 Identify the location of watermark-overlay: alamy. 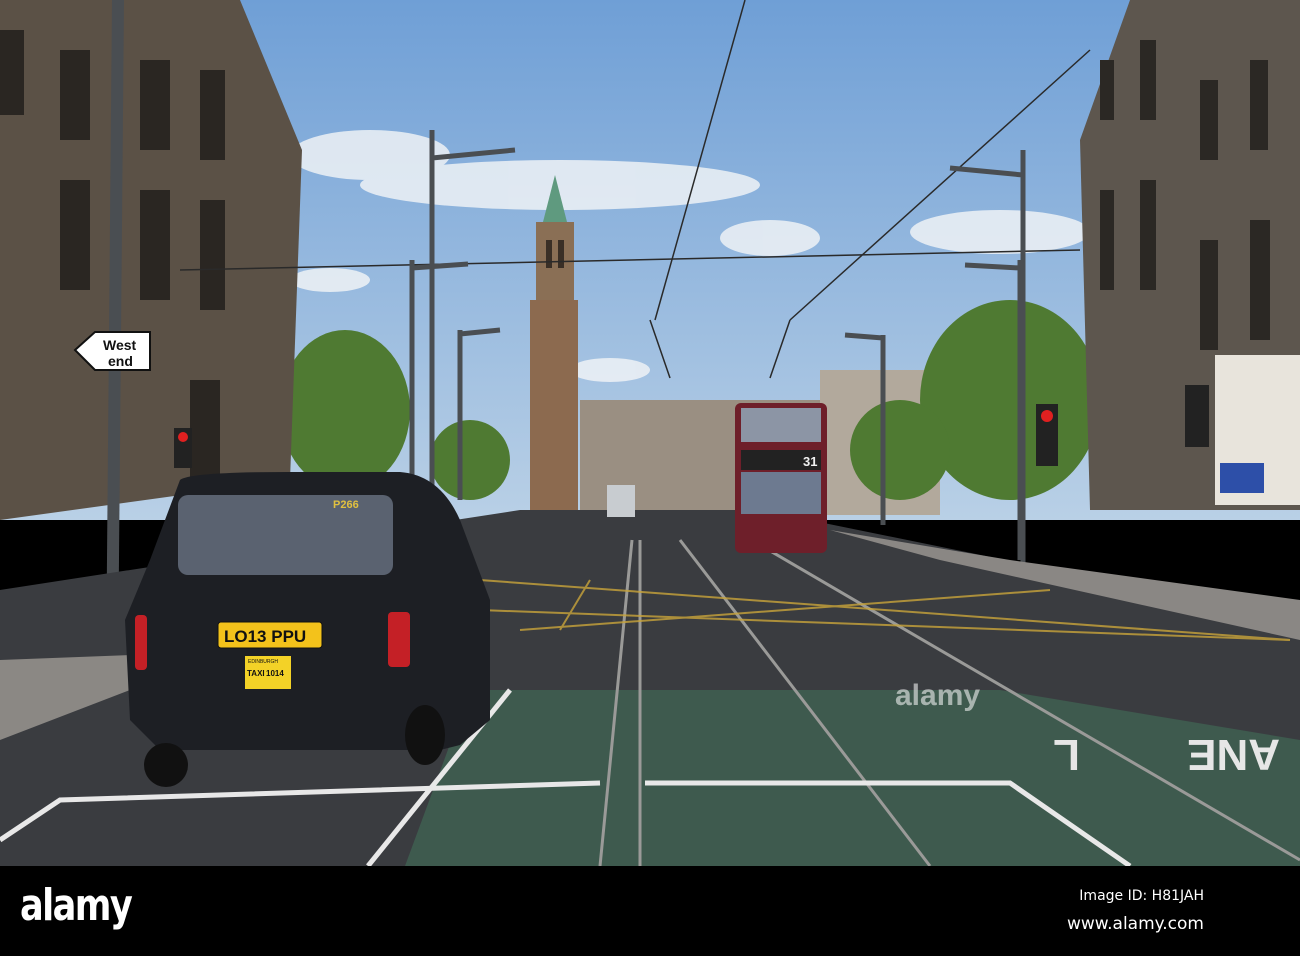
(937, 695).